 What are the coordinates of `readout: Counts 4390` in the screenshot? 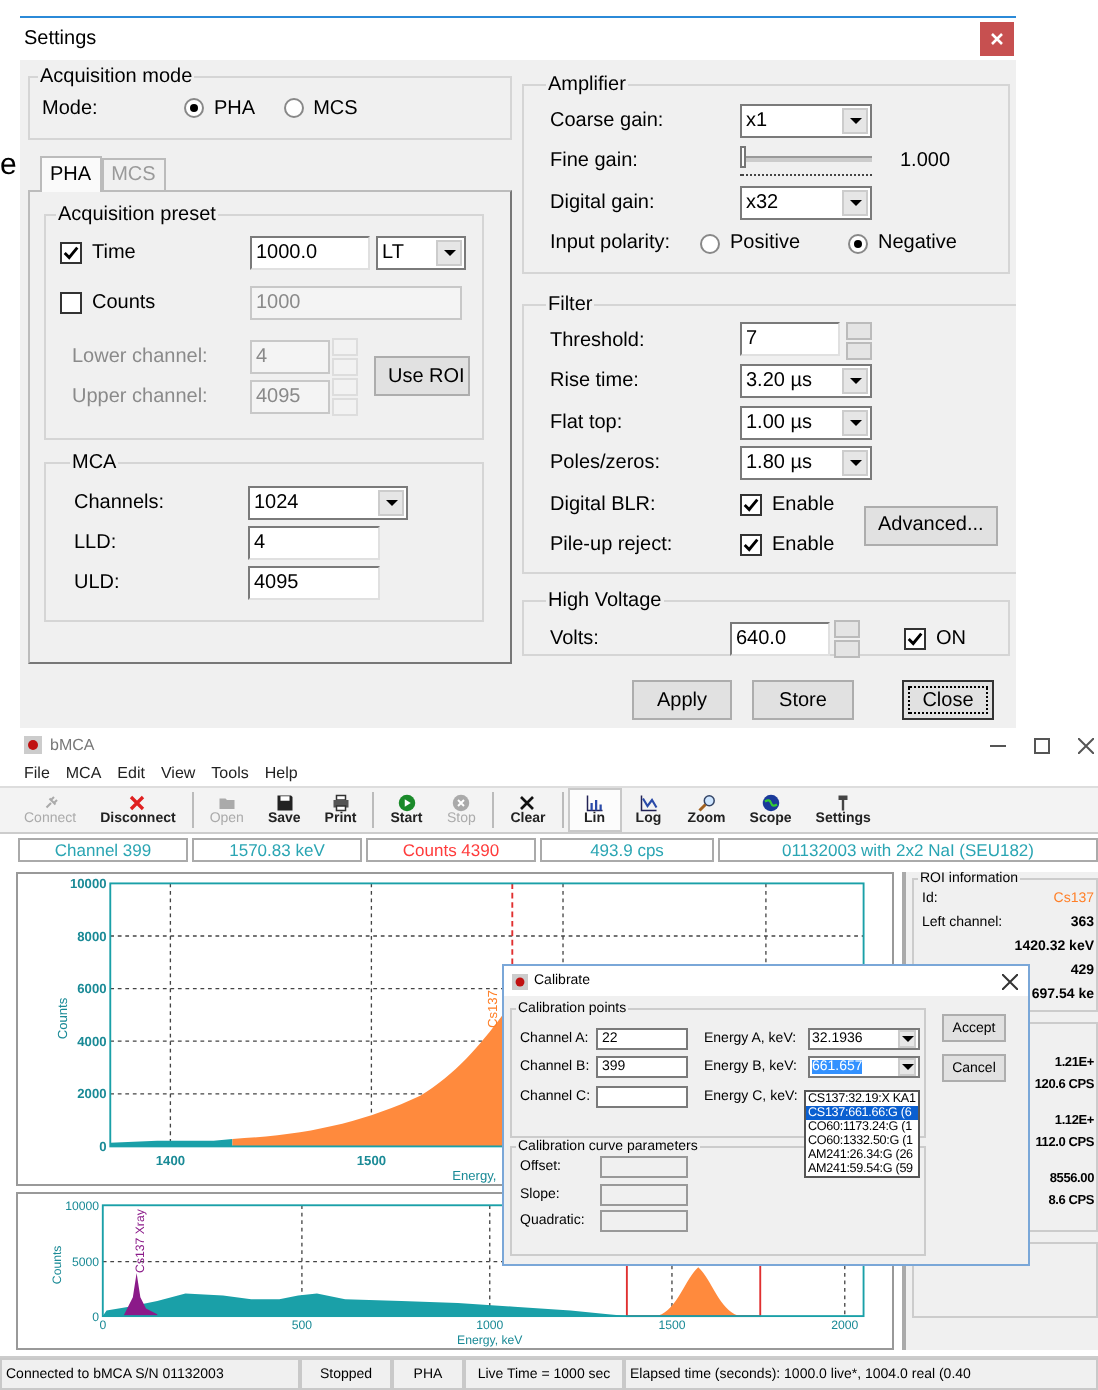 It's located at (451, 850).